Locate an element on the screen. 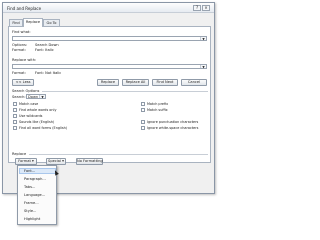  replace-with-input: ▼ is located at coordinates (109, 66).